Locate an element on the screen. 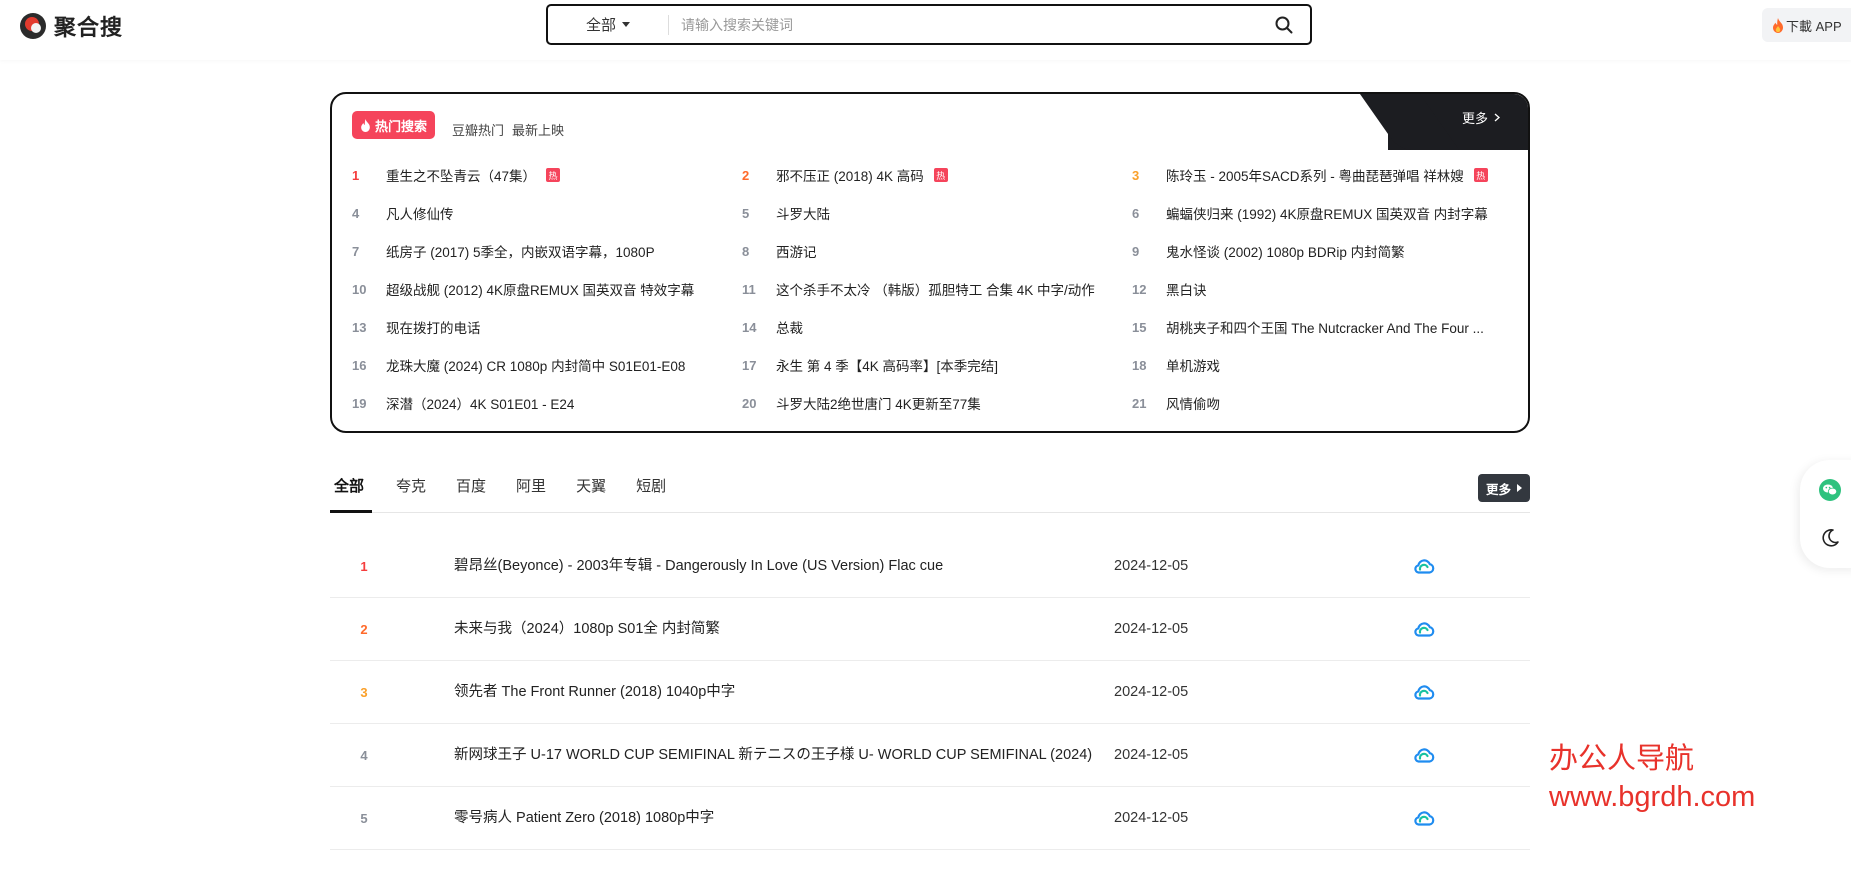 This screenshot has height=874, width=1851. hot-search-item: 2 邪不压正 (2018) 4K 高码热 is located at coordinates (937, 175).